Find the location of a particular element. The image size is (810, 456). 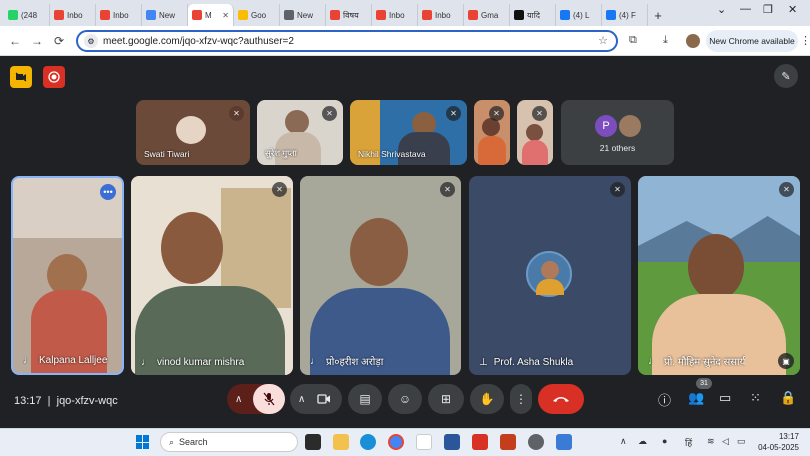

browser-tab-5: Goo is located at coordinates (257, 15).